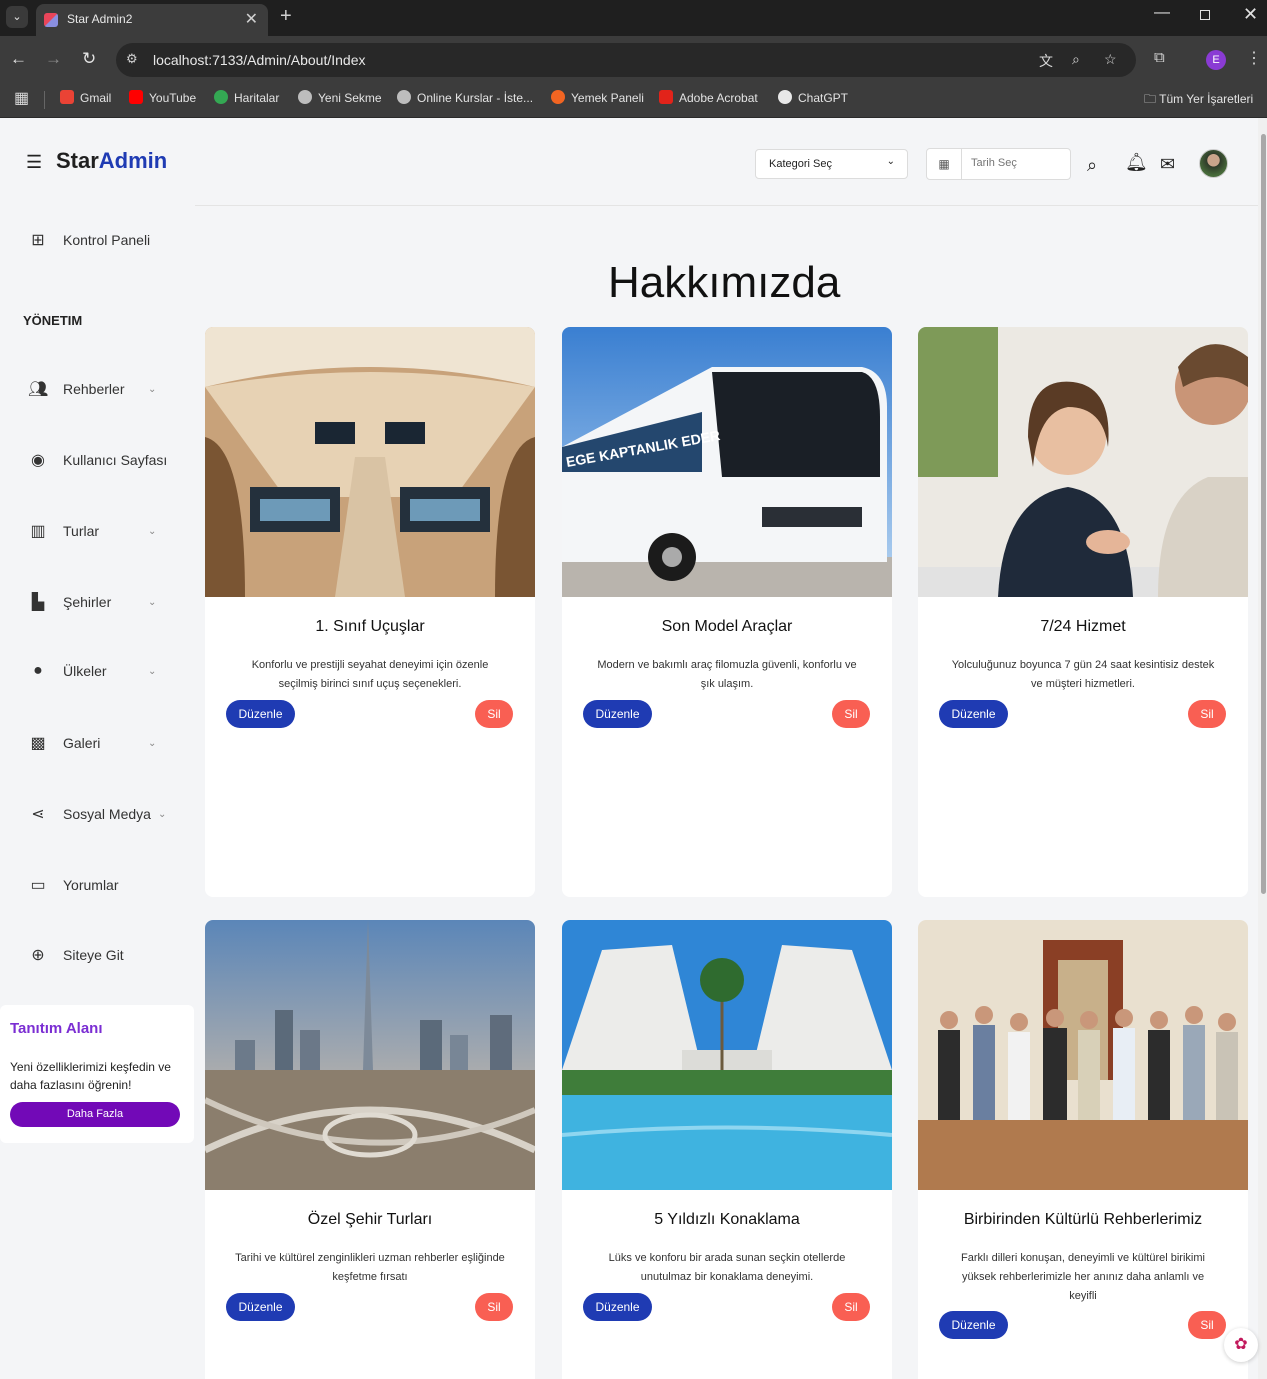  What do you see at coordinates (251, 19) in the screenshot?
I see `tab-close-icon: ✕` at bounding box center [251, 19].